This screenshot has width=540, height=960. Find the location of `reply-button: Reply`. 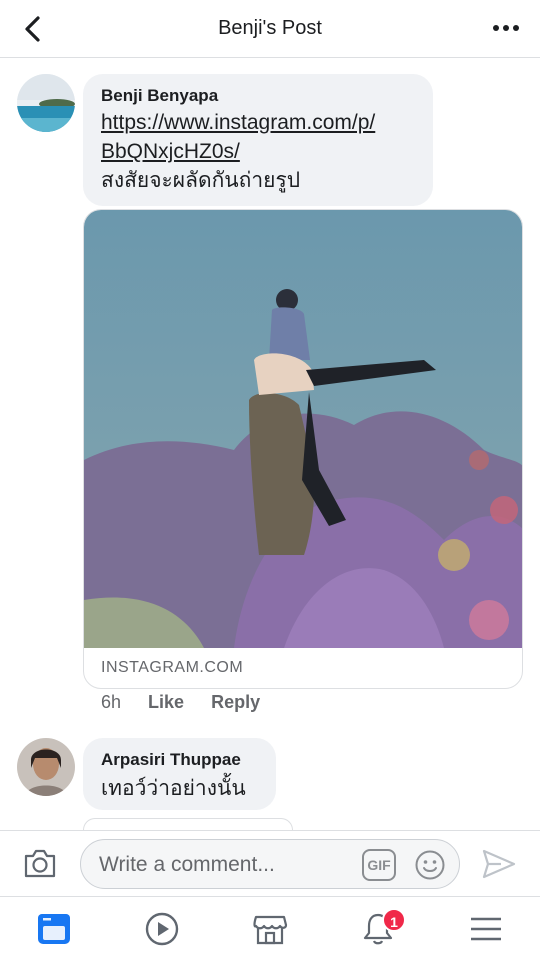

reply-button: Reply is located at coordinates (235, 702).